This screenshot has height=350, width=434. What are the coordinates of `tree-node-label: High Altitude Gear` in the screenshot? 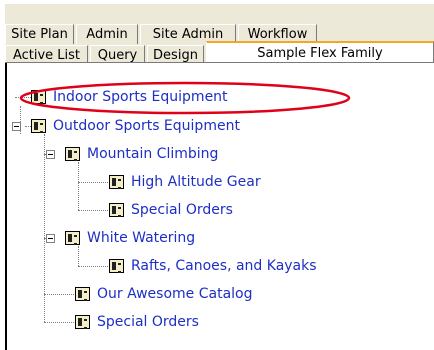 It's located at (196, 182).